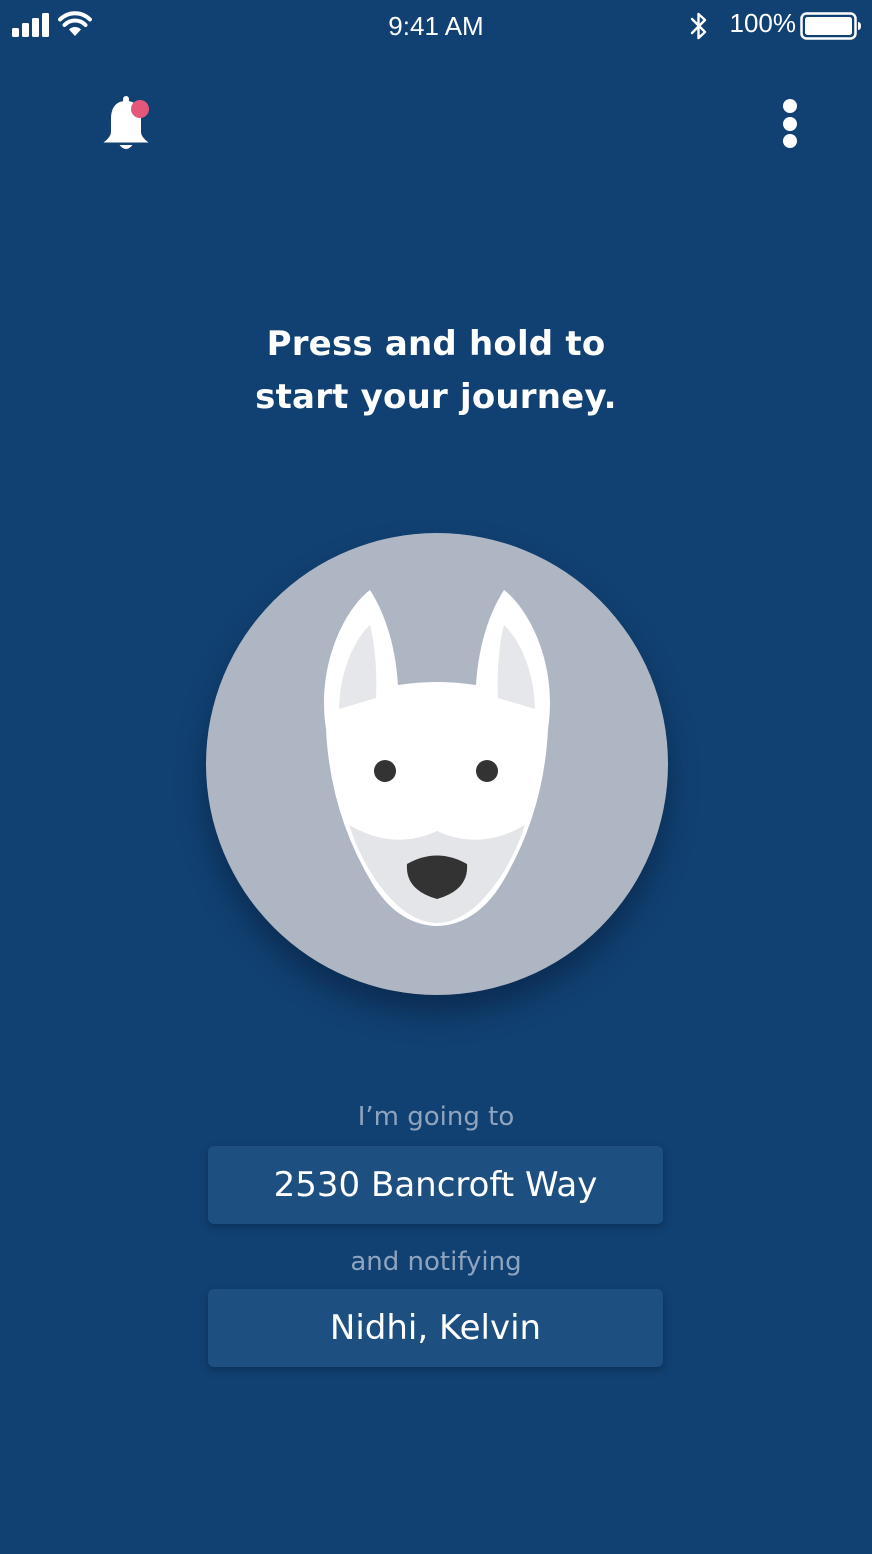 The image size is (872, 1554). What do you see at coordinates (435, 1328) in the screenshot?
I see `contacts-button: Nidhi, Kelvin` at bounding box center [435, 1328].